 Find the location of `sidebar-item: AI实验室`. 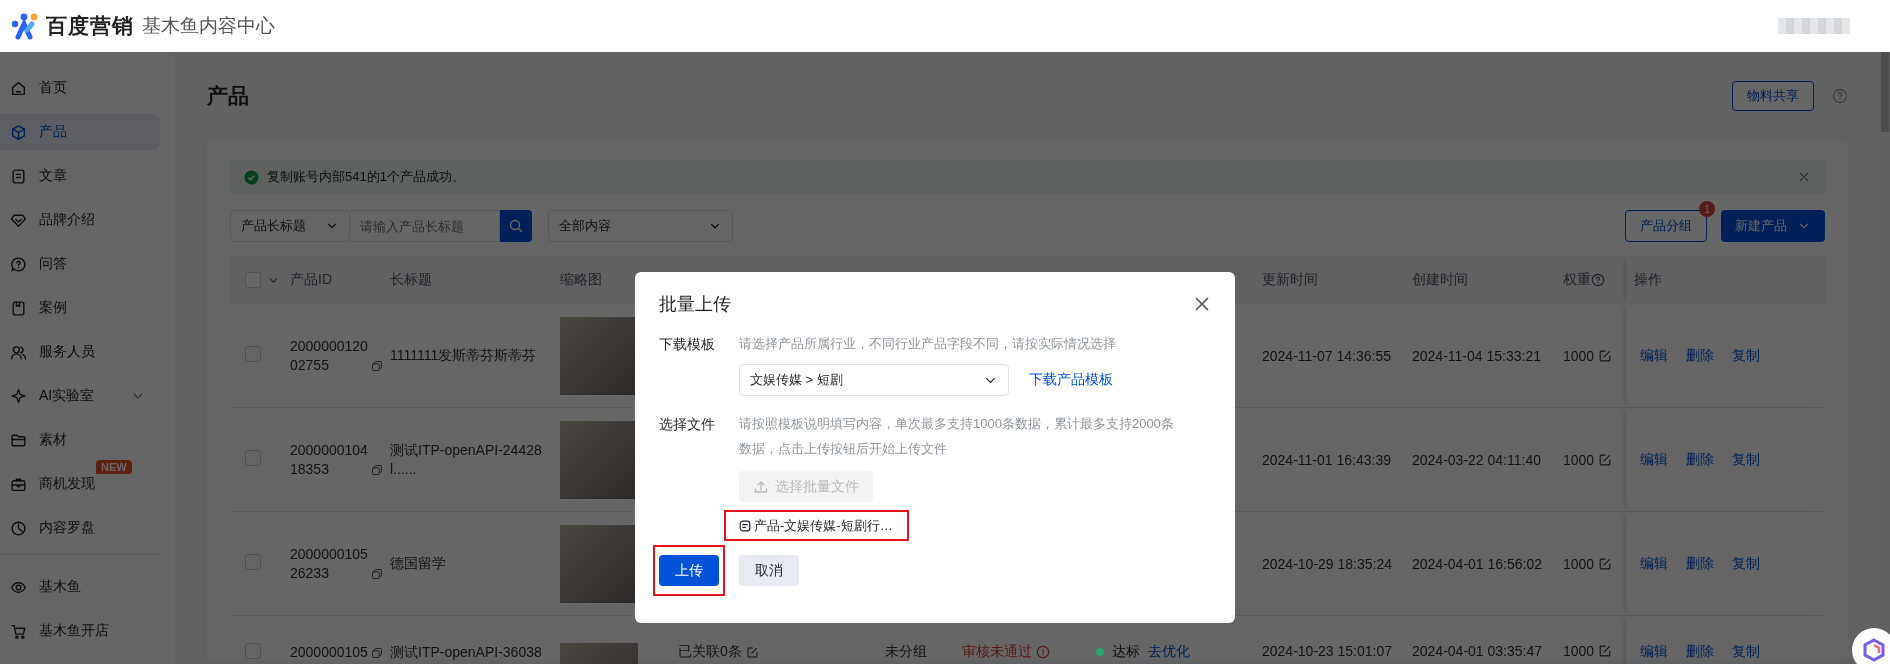

sidebar-item: AI实验室 is located at coordinates (80, 396).